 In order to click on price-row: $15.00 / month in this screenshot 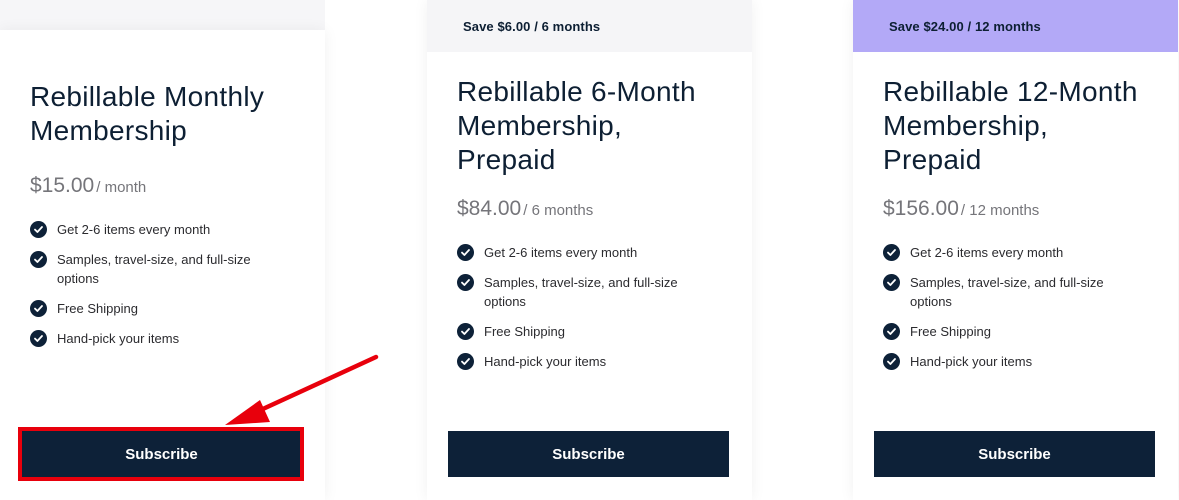, I will do `click(162, 186)`.